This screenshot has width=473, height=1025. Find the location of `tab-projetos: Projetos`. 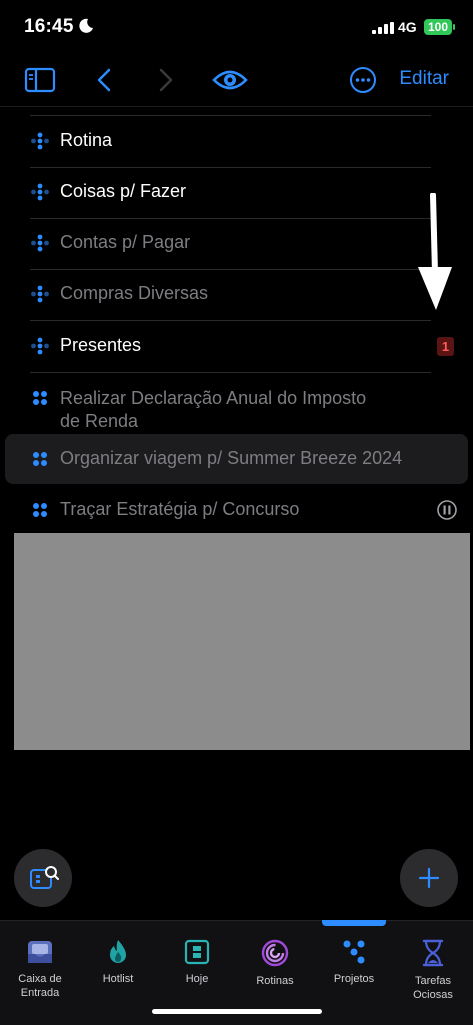

tab-projetos: Projetos is located at coordinates (354, 962).